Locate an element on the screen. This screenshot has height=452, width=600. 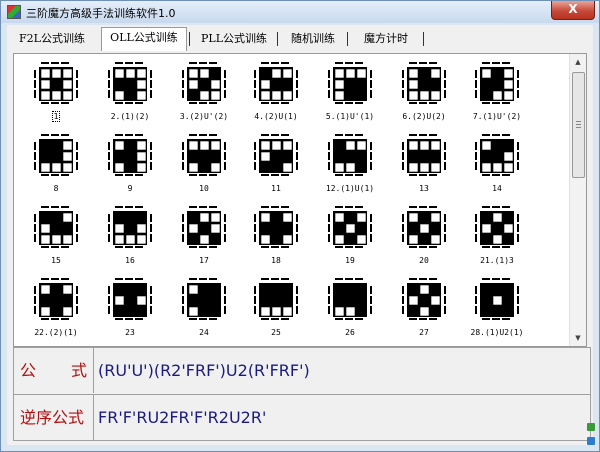
oll-case-label: 19 is located at coordinates (350, 260).